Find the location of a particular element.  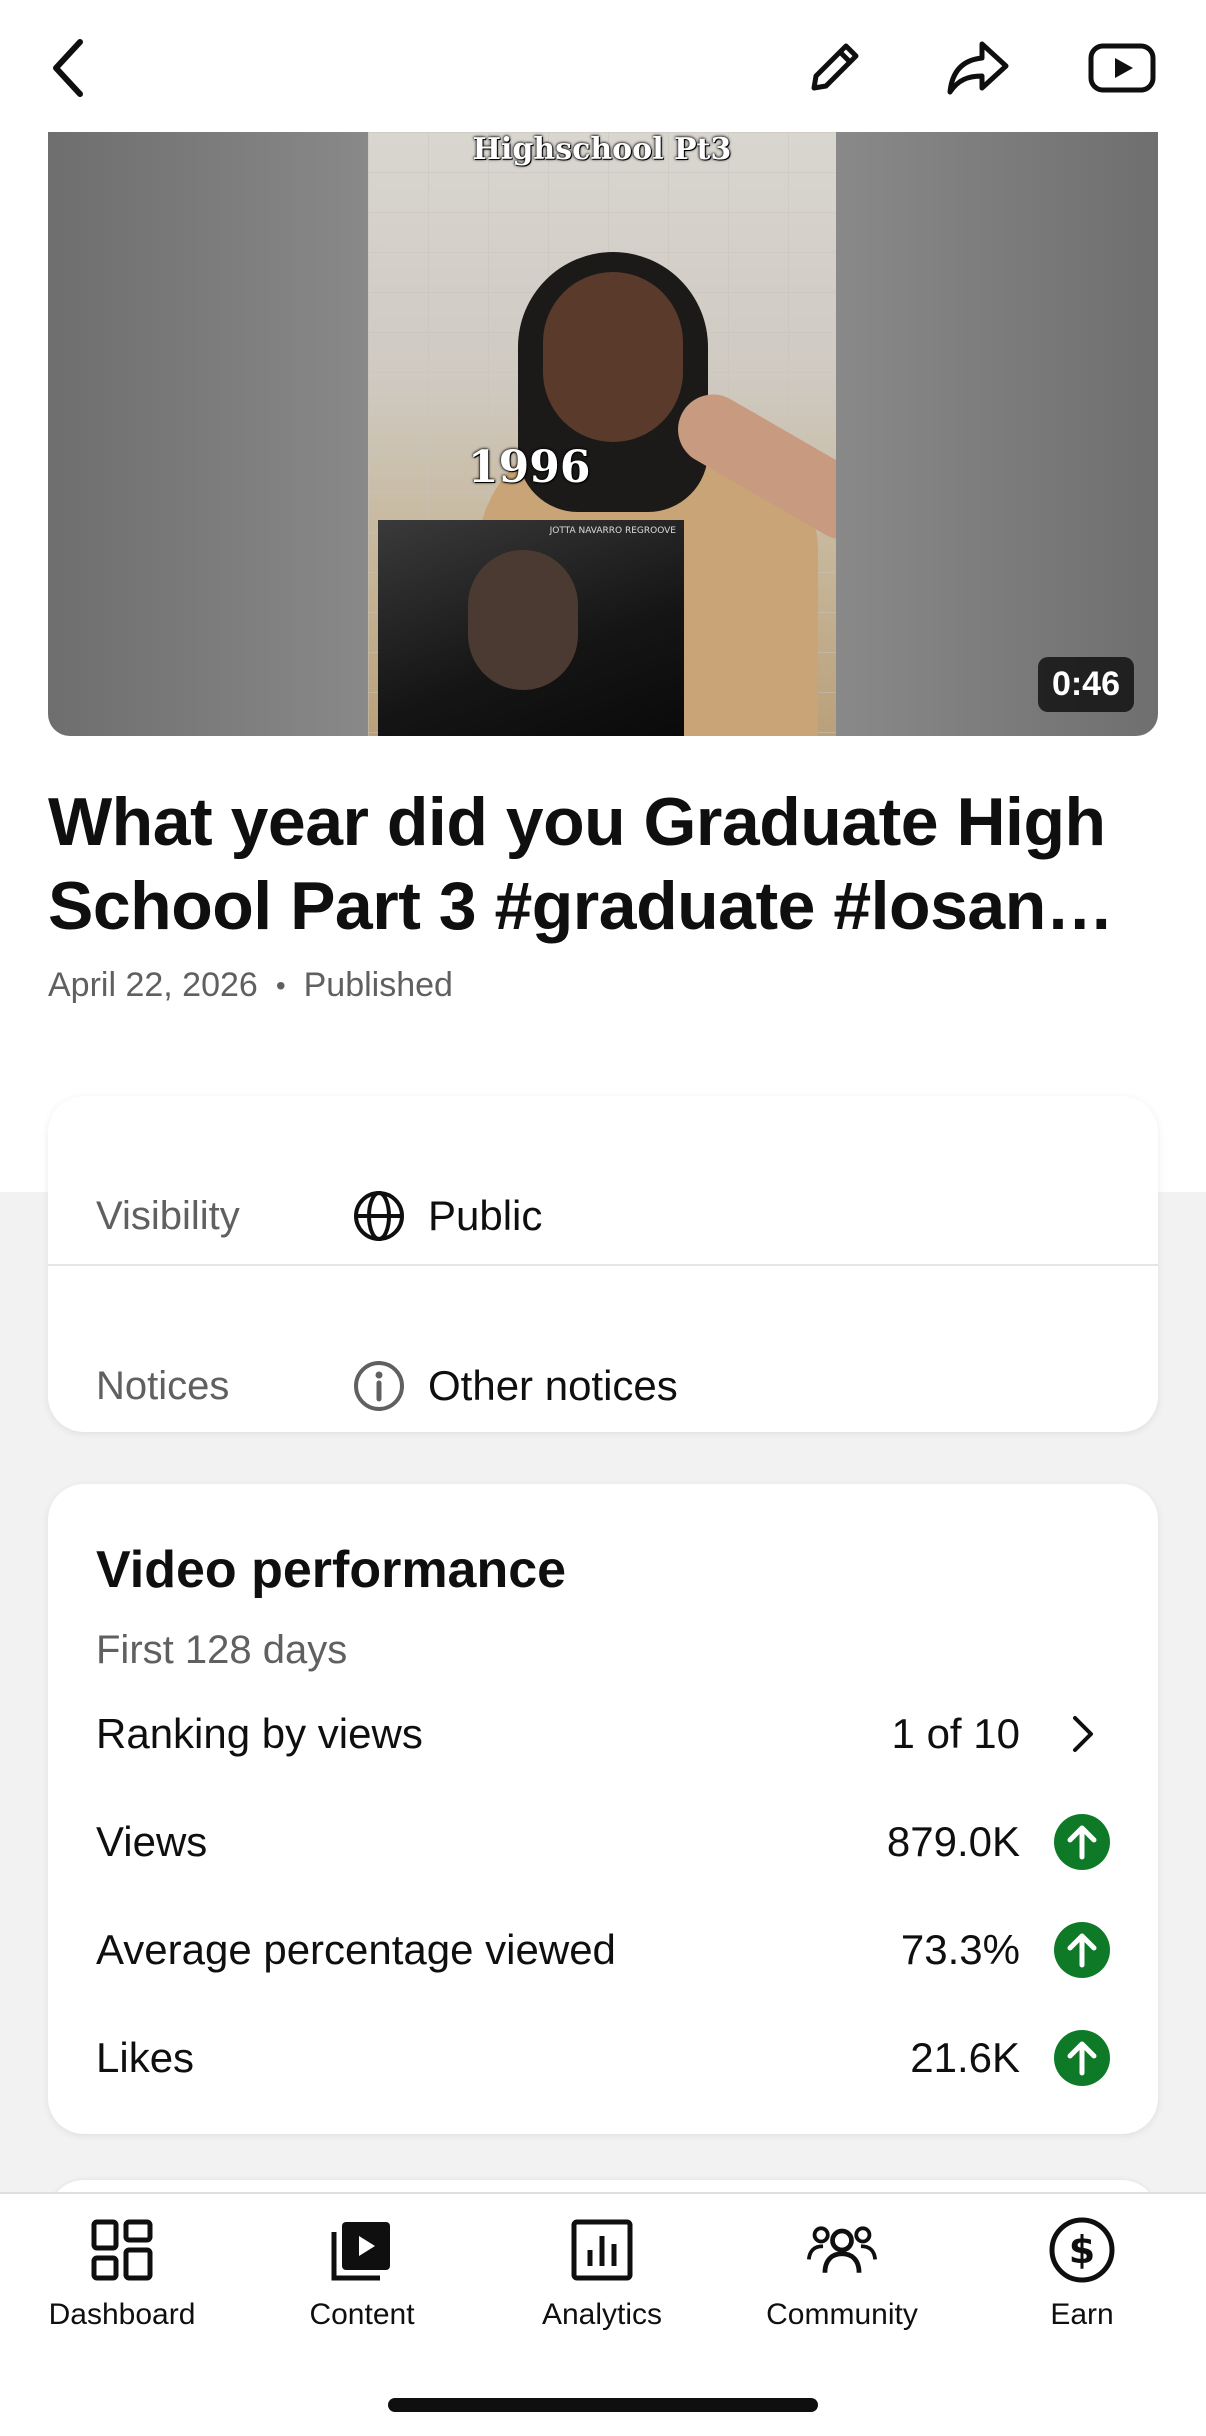

back-button is located at coordinates (68, 68).